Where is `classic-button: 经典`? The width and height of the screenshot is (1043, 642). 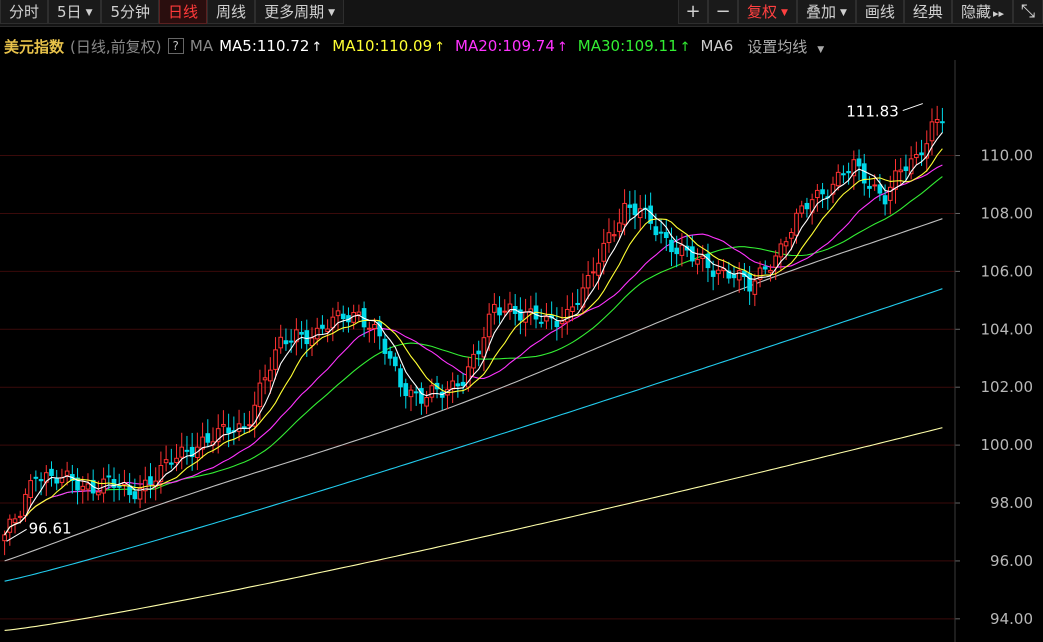 classic-button: 经典 is located at coordinates (927, 12).